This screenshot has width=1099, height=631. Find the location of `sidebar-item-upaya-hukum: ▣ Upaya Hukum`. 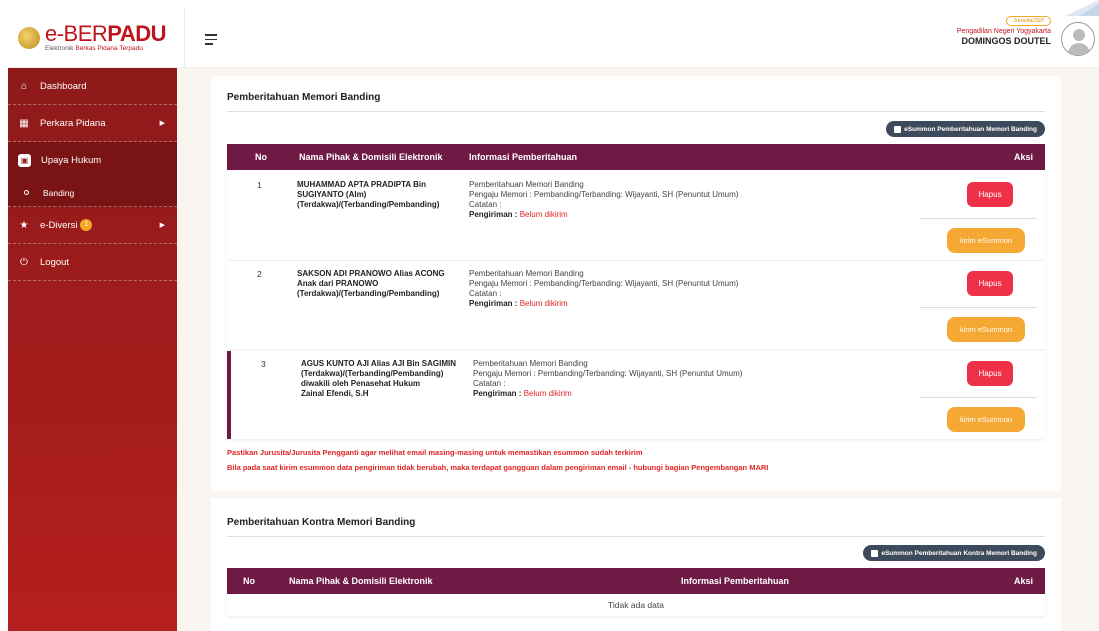

sidebar-item-upaya-hukum: ▣ Upaya Hukum is located at coordinates (92, 160).